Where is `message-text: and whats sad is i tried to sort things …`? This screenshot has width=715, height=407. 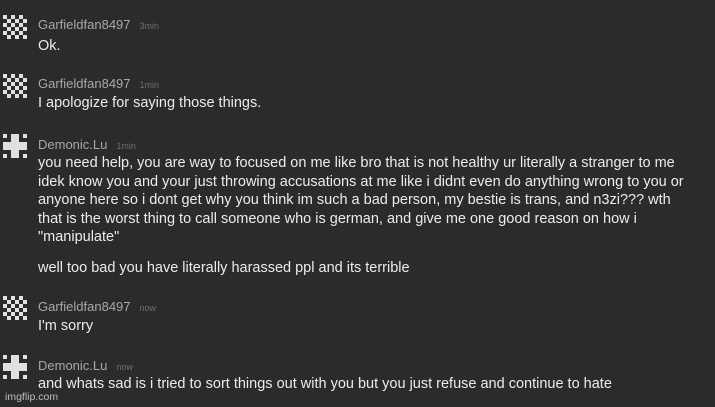
message-text: and whats sad is i tried to sort things … is located at coordinates (325, 384).